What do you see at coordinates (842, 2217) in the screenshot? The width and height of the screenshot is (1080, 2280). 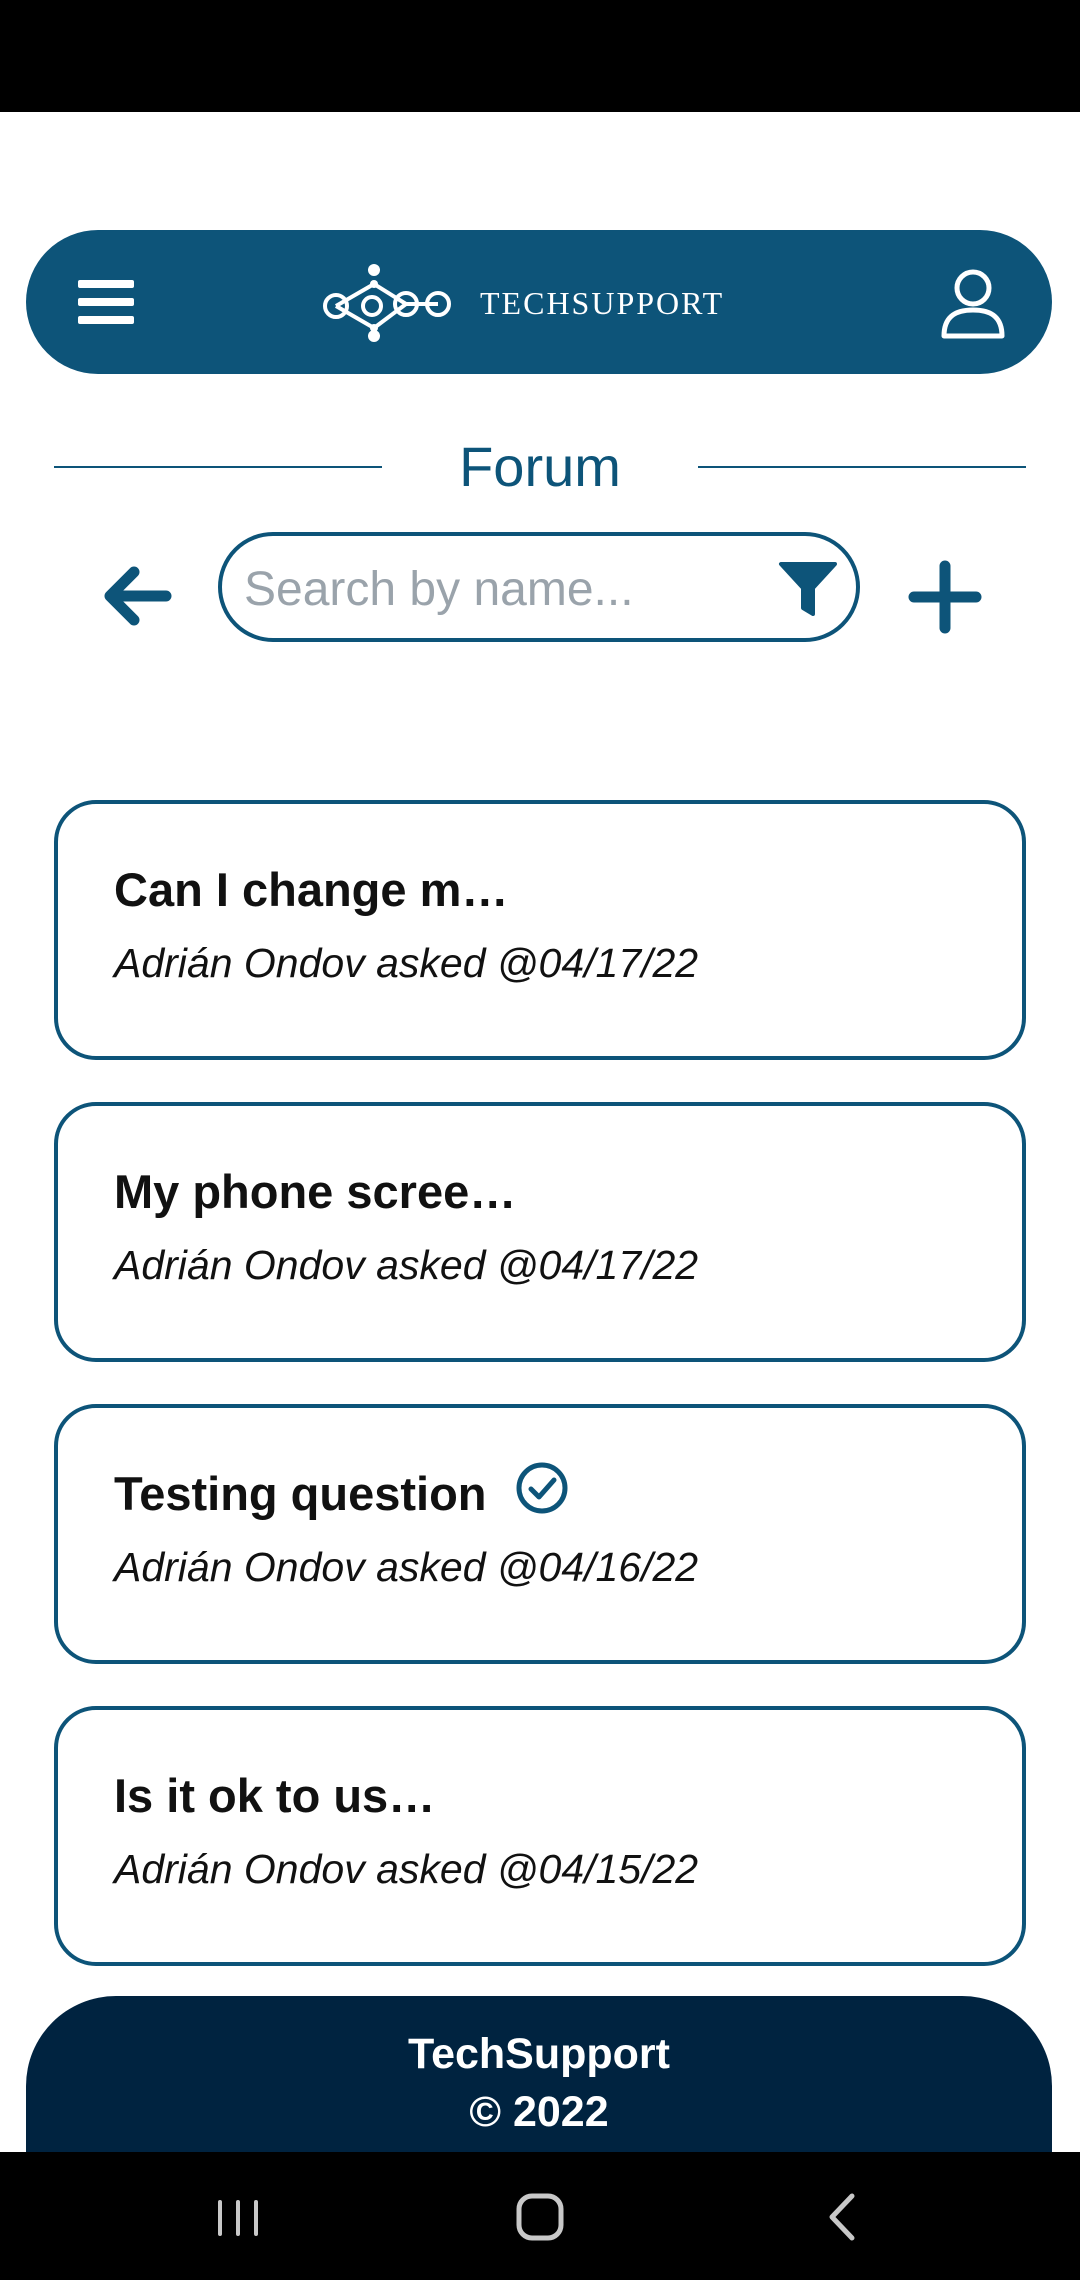 I see `back-icon` at bounding box center [842, 2217].